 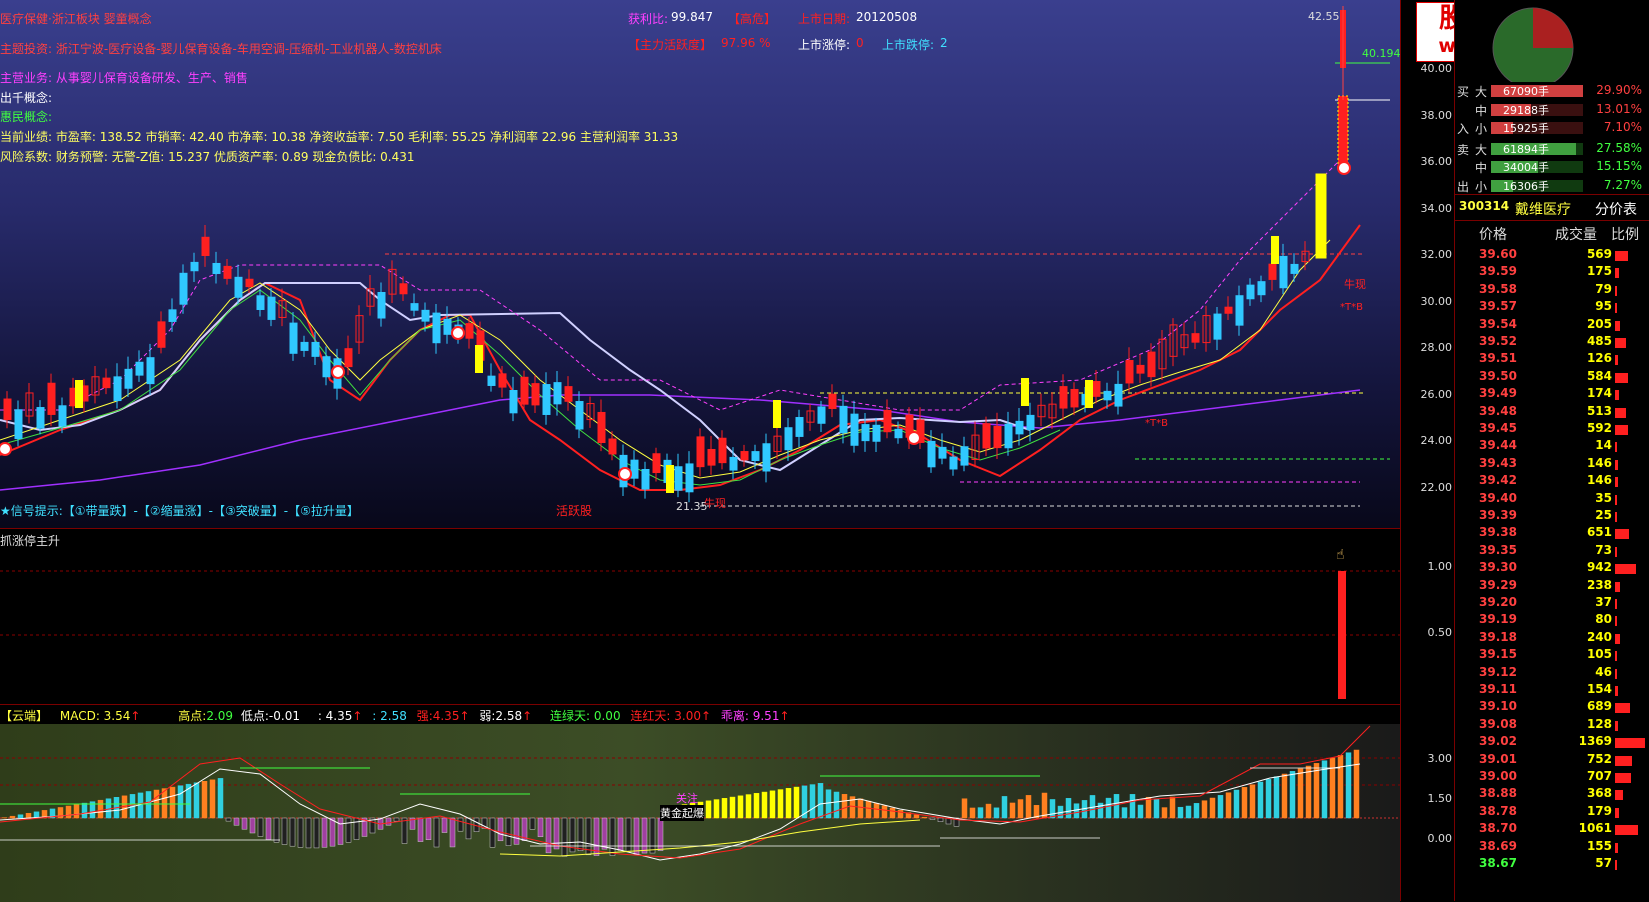 What do you see at coordinates (1552, 830) in the screenshot?
I see `price-row: 38.701061` at bounding box center [1552, 830].